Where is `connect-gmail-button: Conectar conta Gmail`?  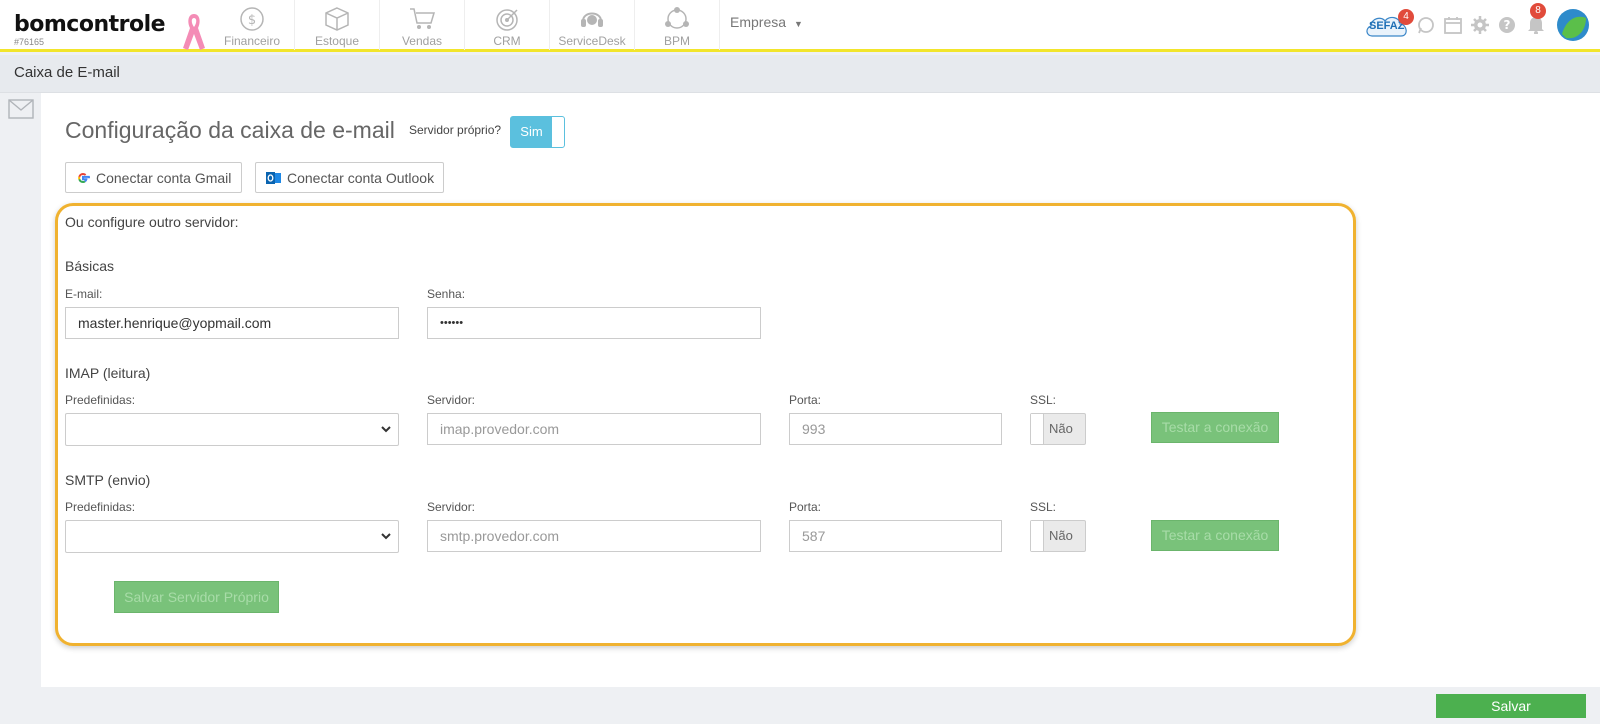
connect-gmail-button: Conectar conta Gmail is located at coordinates (153, 177).